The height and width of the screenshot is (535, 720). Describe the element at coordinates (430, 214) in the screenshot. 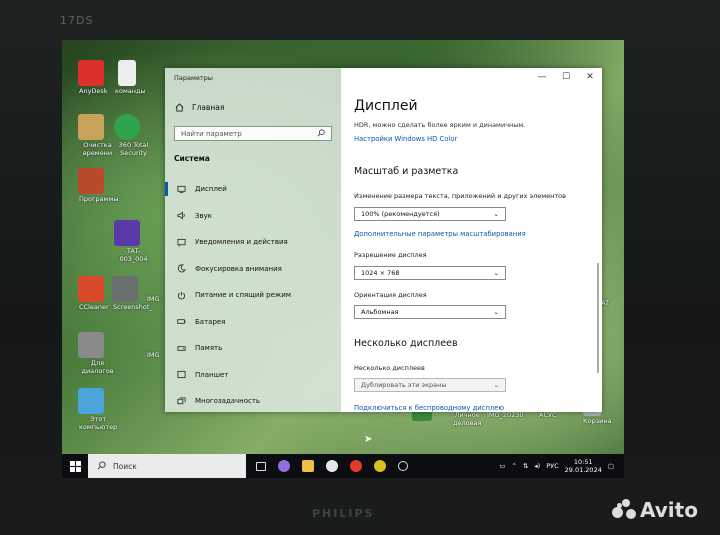

I see `scale-dropdown: 100% (рекомендуется) ⌄` at that location.